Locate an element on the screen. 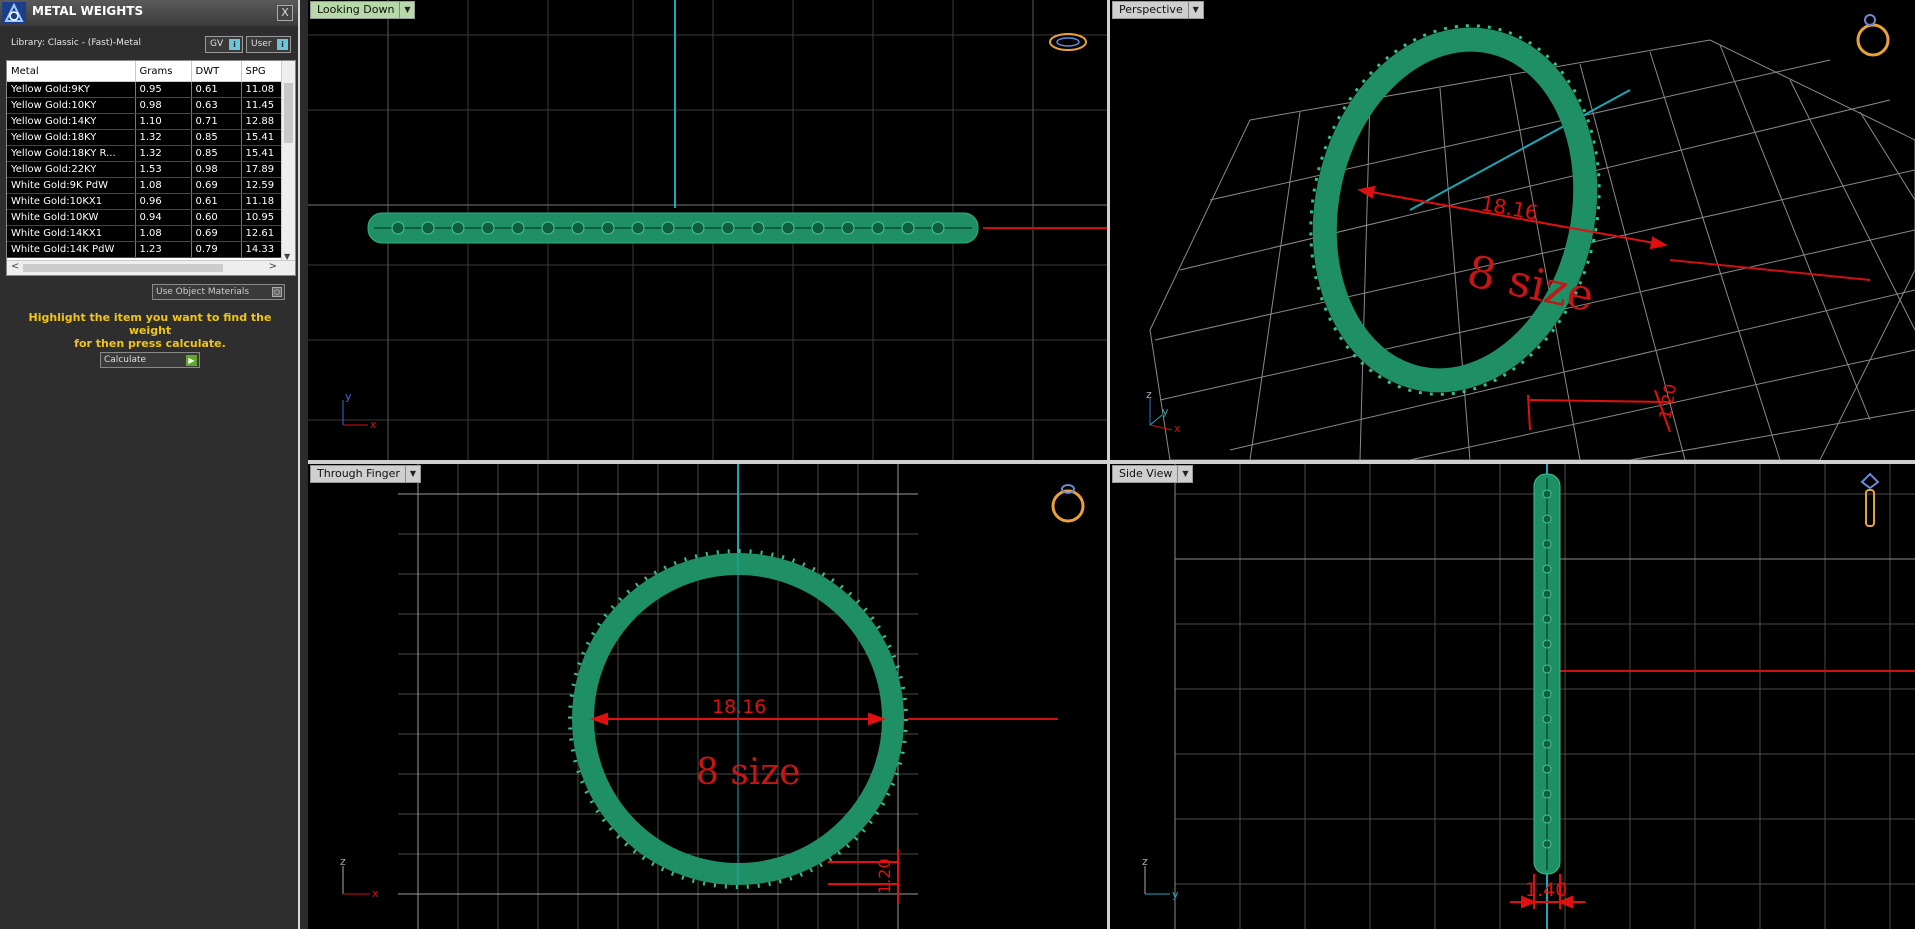 The image size is (1915, 929). column-header-grams: Grams is located at coordinates (163, 71).